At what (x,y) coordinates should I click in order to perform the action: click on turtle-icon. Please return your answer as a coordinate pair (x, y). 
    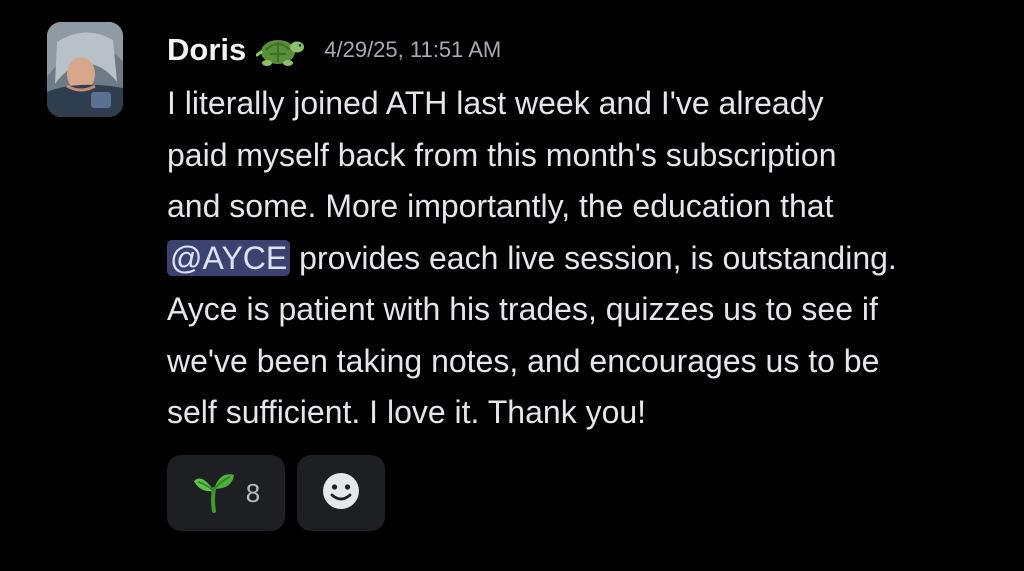
    Looking at the image, I should click on (280, 50).